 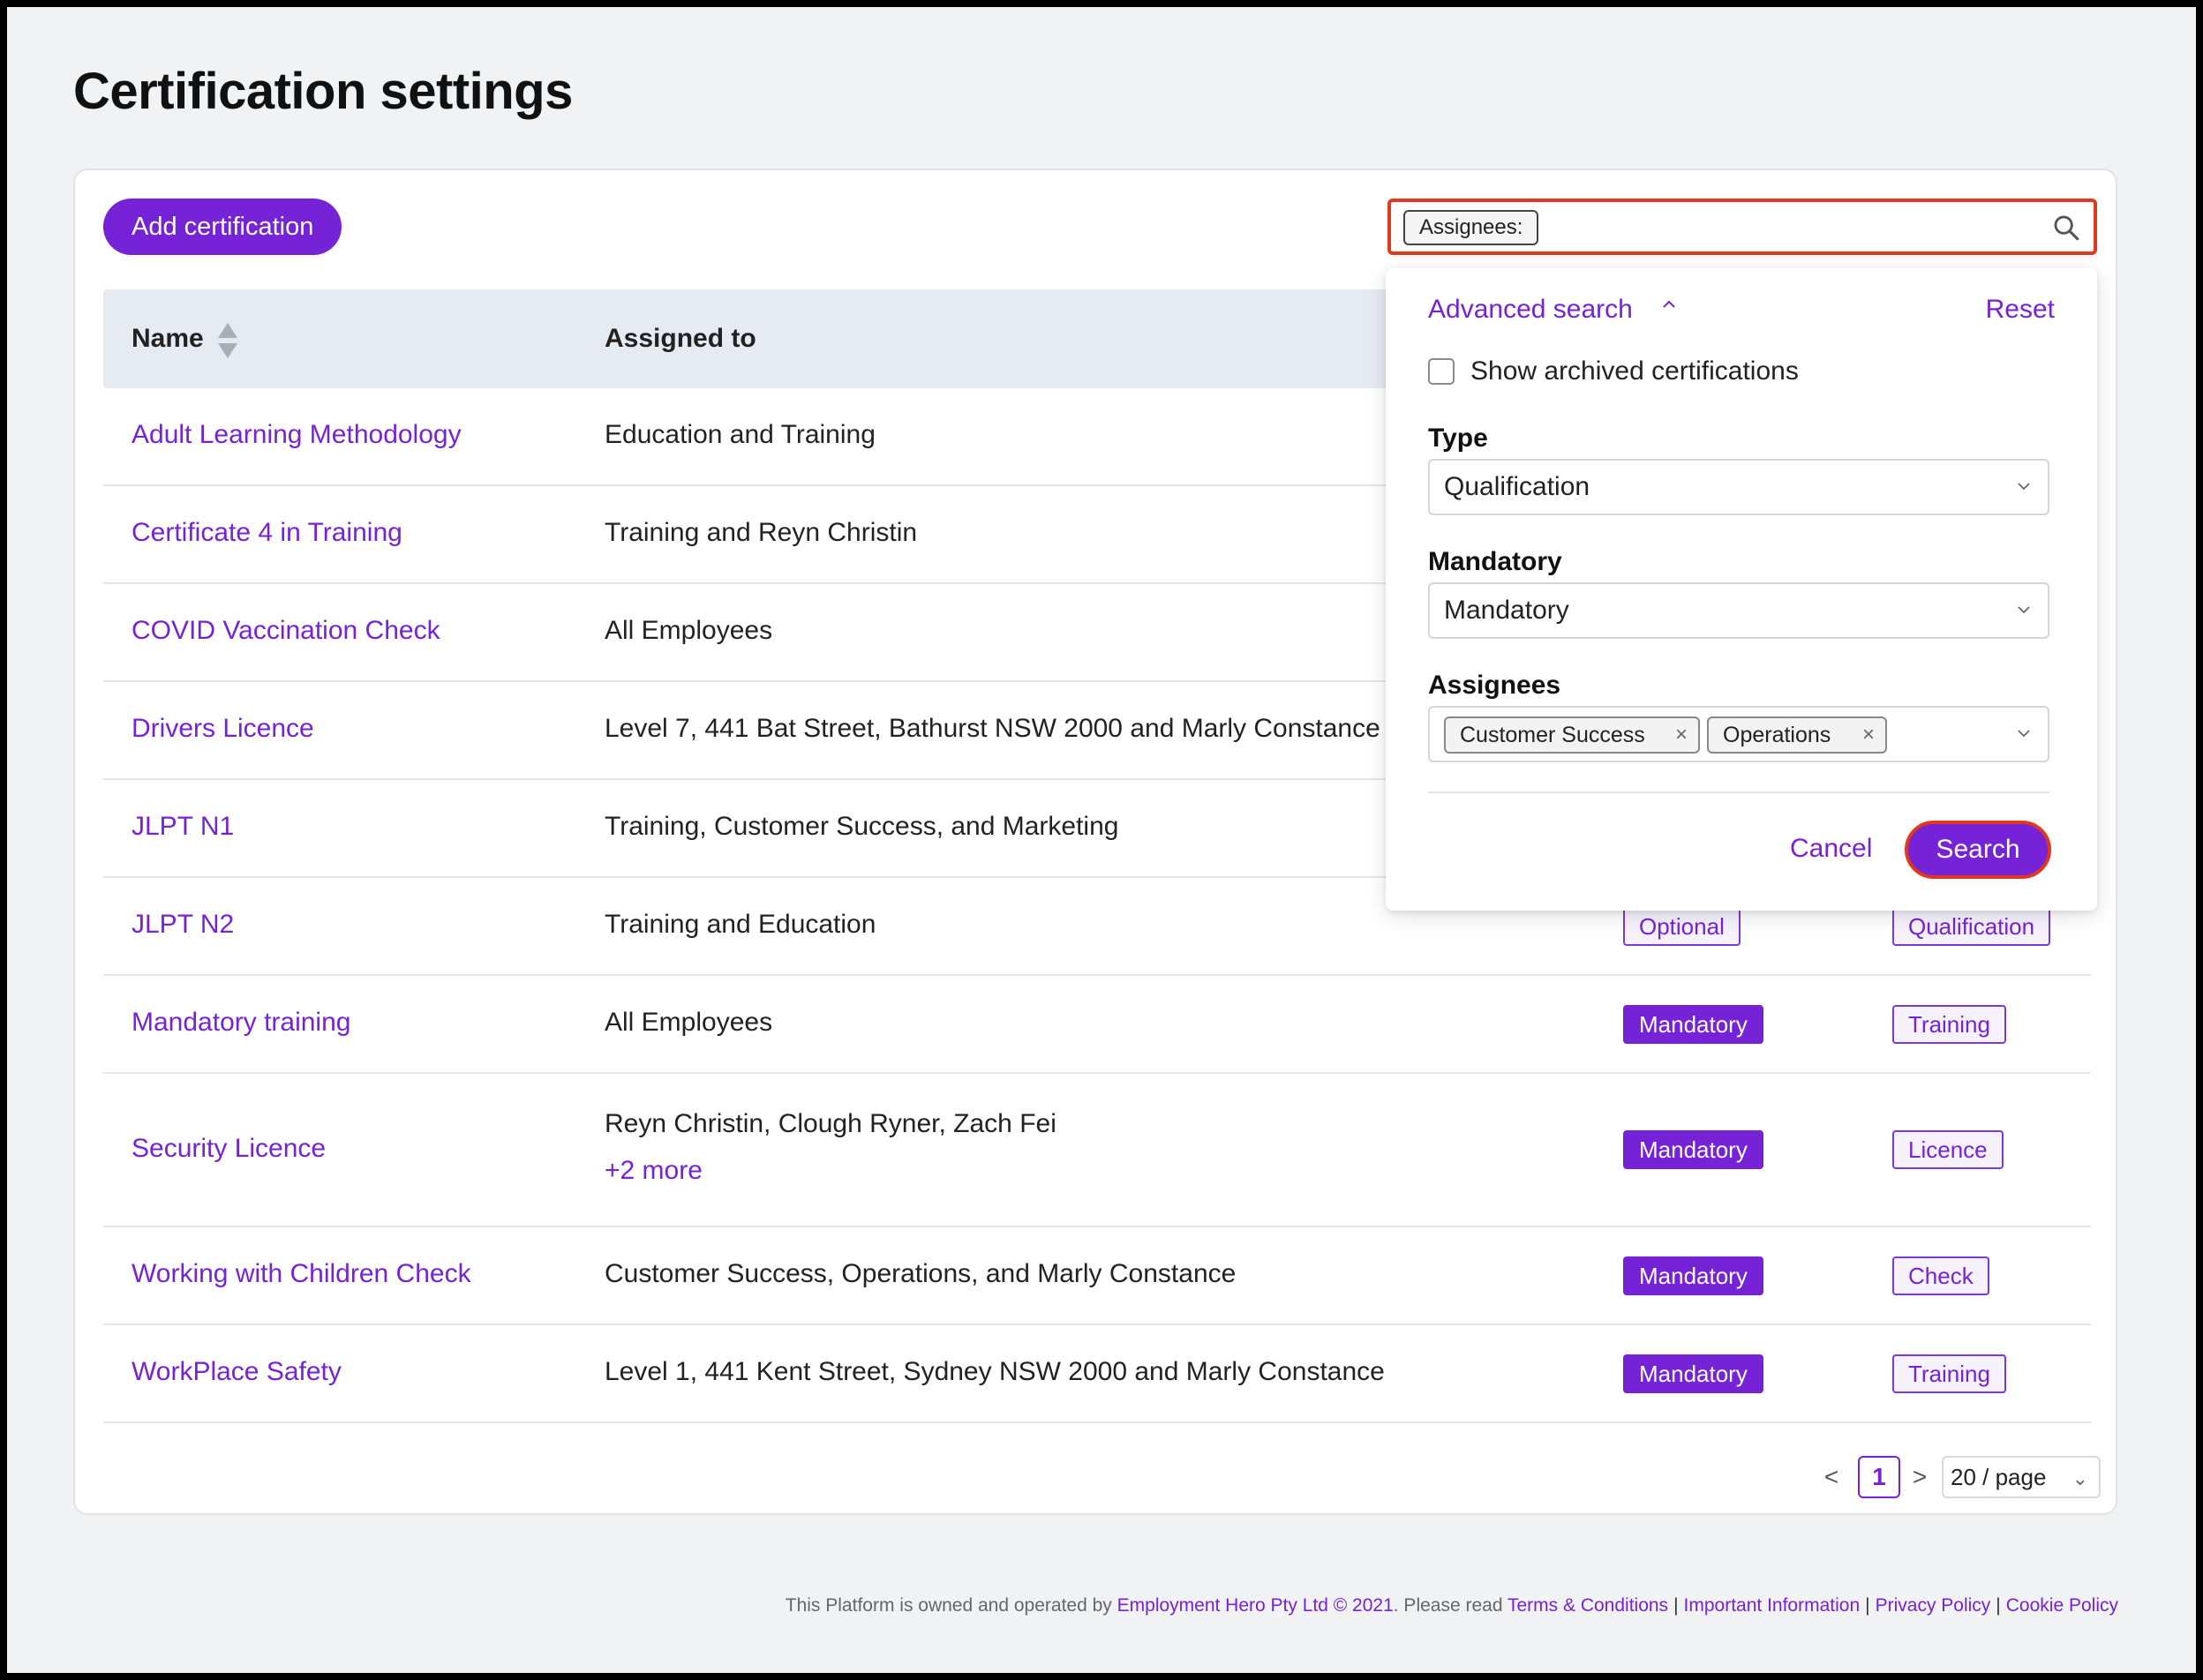 What do you see at coordinates (286, 631) in the screenshot?
I see `certification-link: COVID Vaccination Check` at bounding box center [286, 631].